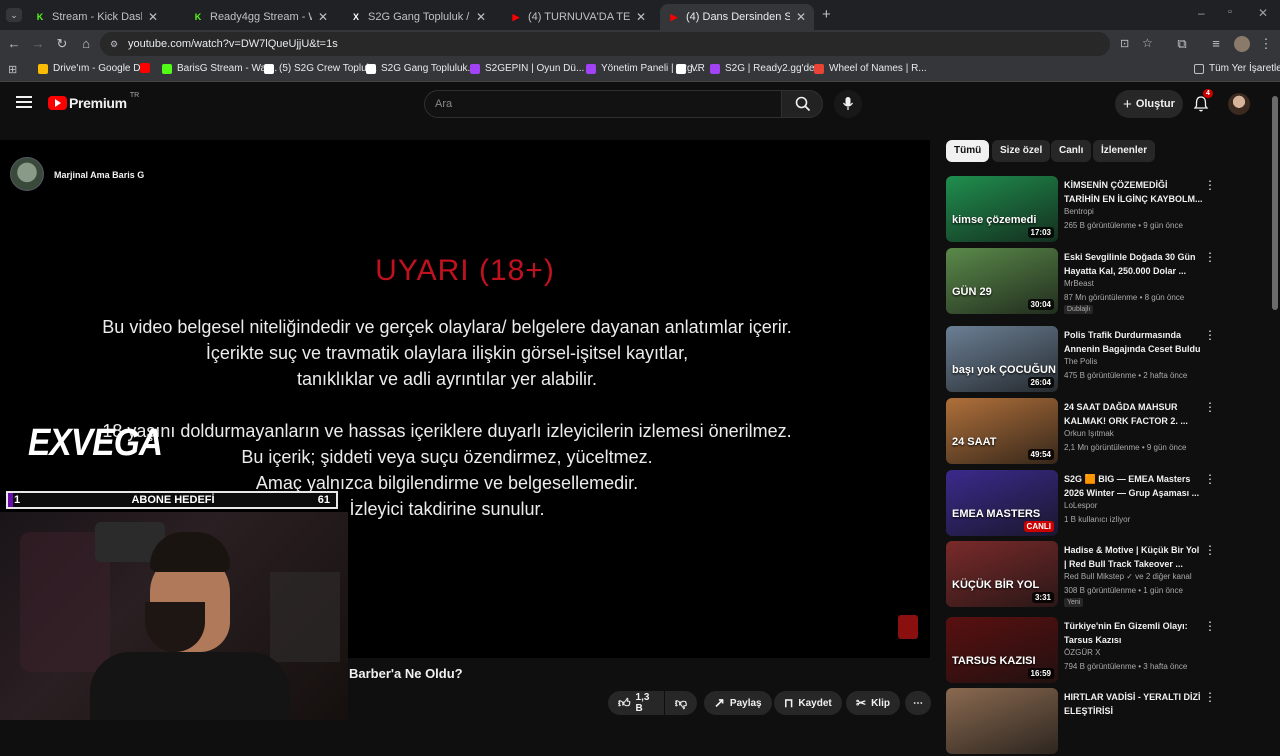 This screenshot has width=1280, height=756. I want to click on recommendation-channel: Red Bull Mikstep ✓ ve 2 diğer kanal, so click(1128, 576).